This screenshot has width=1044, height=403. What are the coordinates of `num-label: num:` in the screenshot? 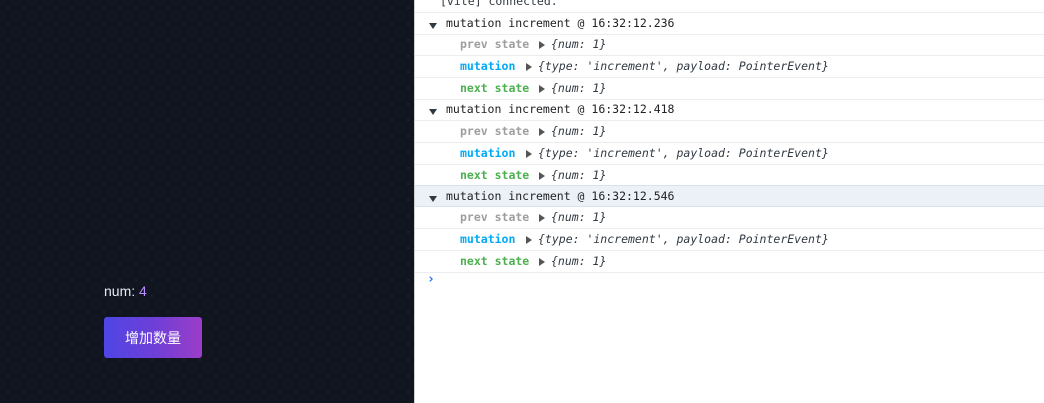 It's located at (120, 291).